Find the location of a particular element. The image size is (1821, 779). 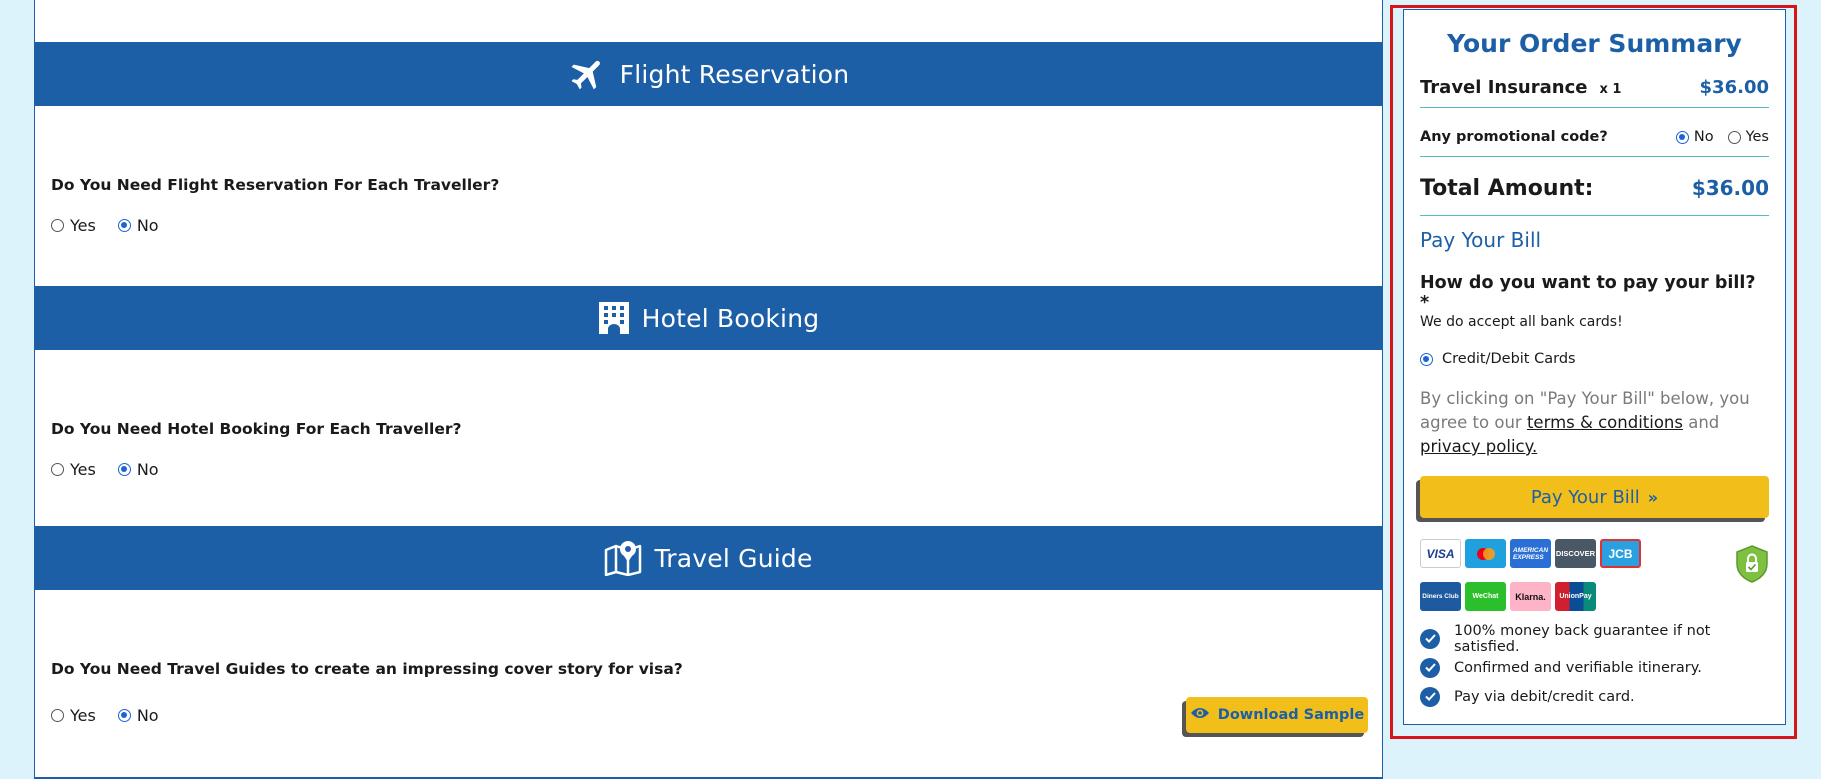

wechat-pay-icon: WeChat is located at coordinates (1485, 596).